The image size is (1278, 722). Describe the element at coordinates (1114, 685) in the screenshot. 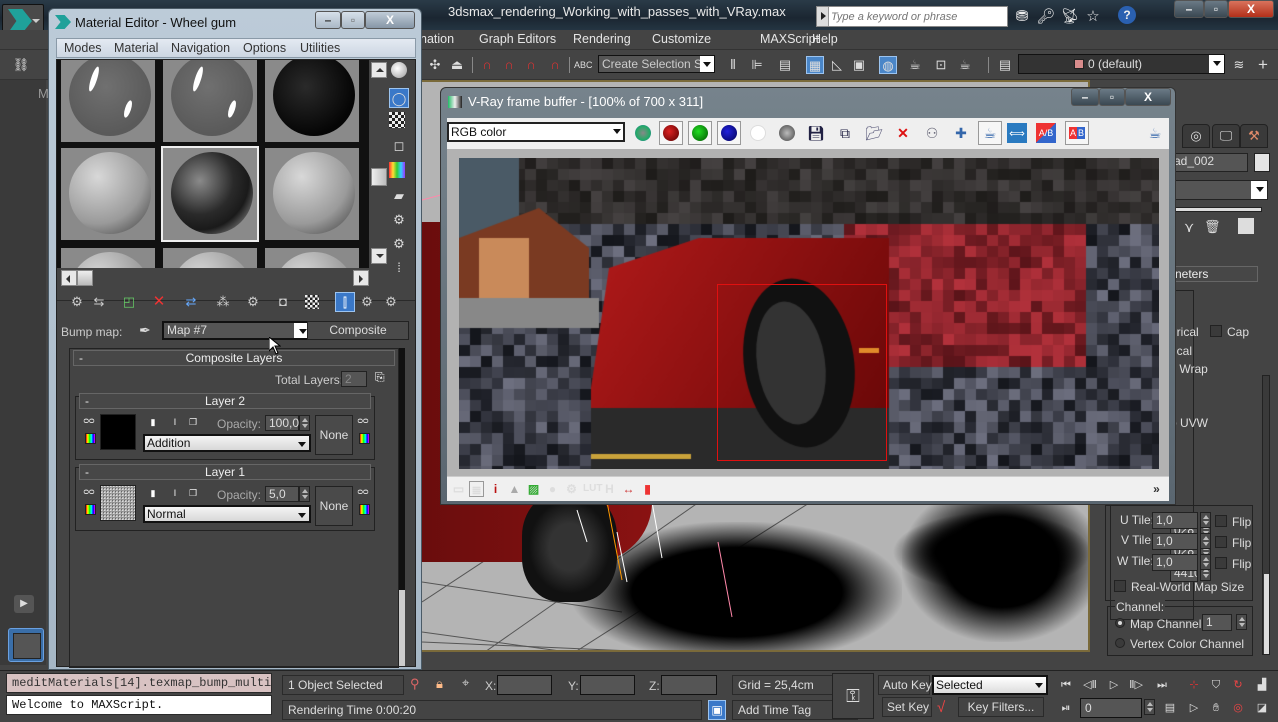

I see `play-icon: ▷` at that location.